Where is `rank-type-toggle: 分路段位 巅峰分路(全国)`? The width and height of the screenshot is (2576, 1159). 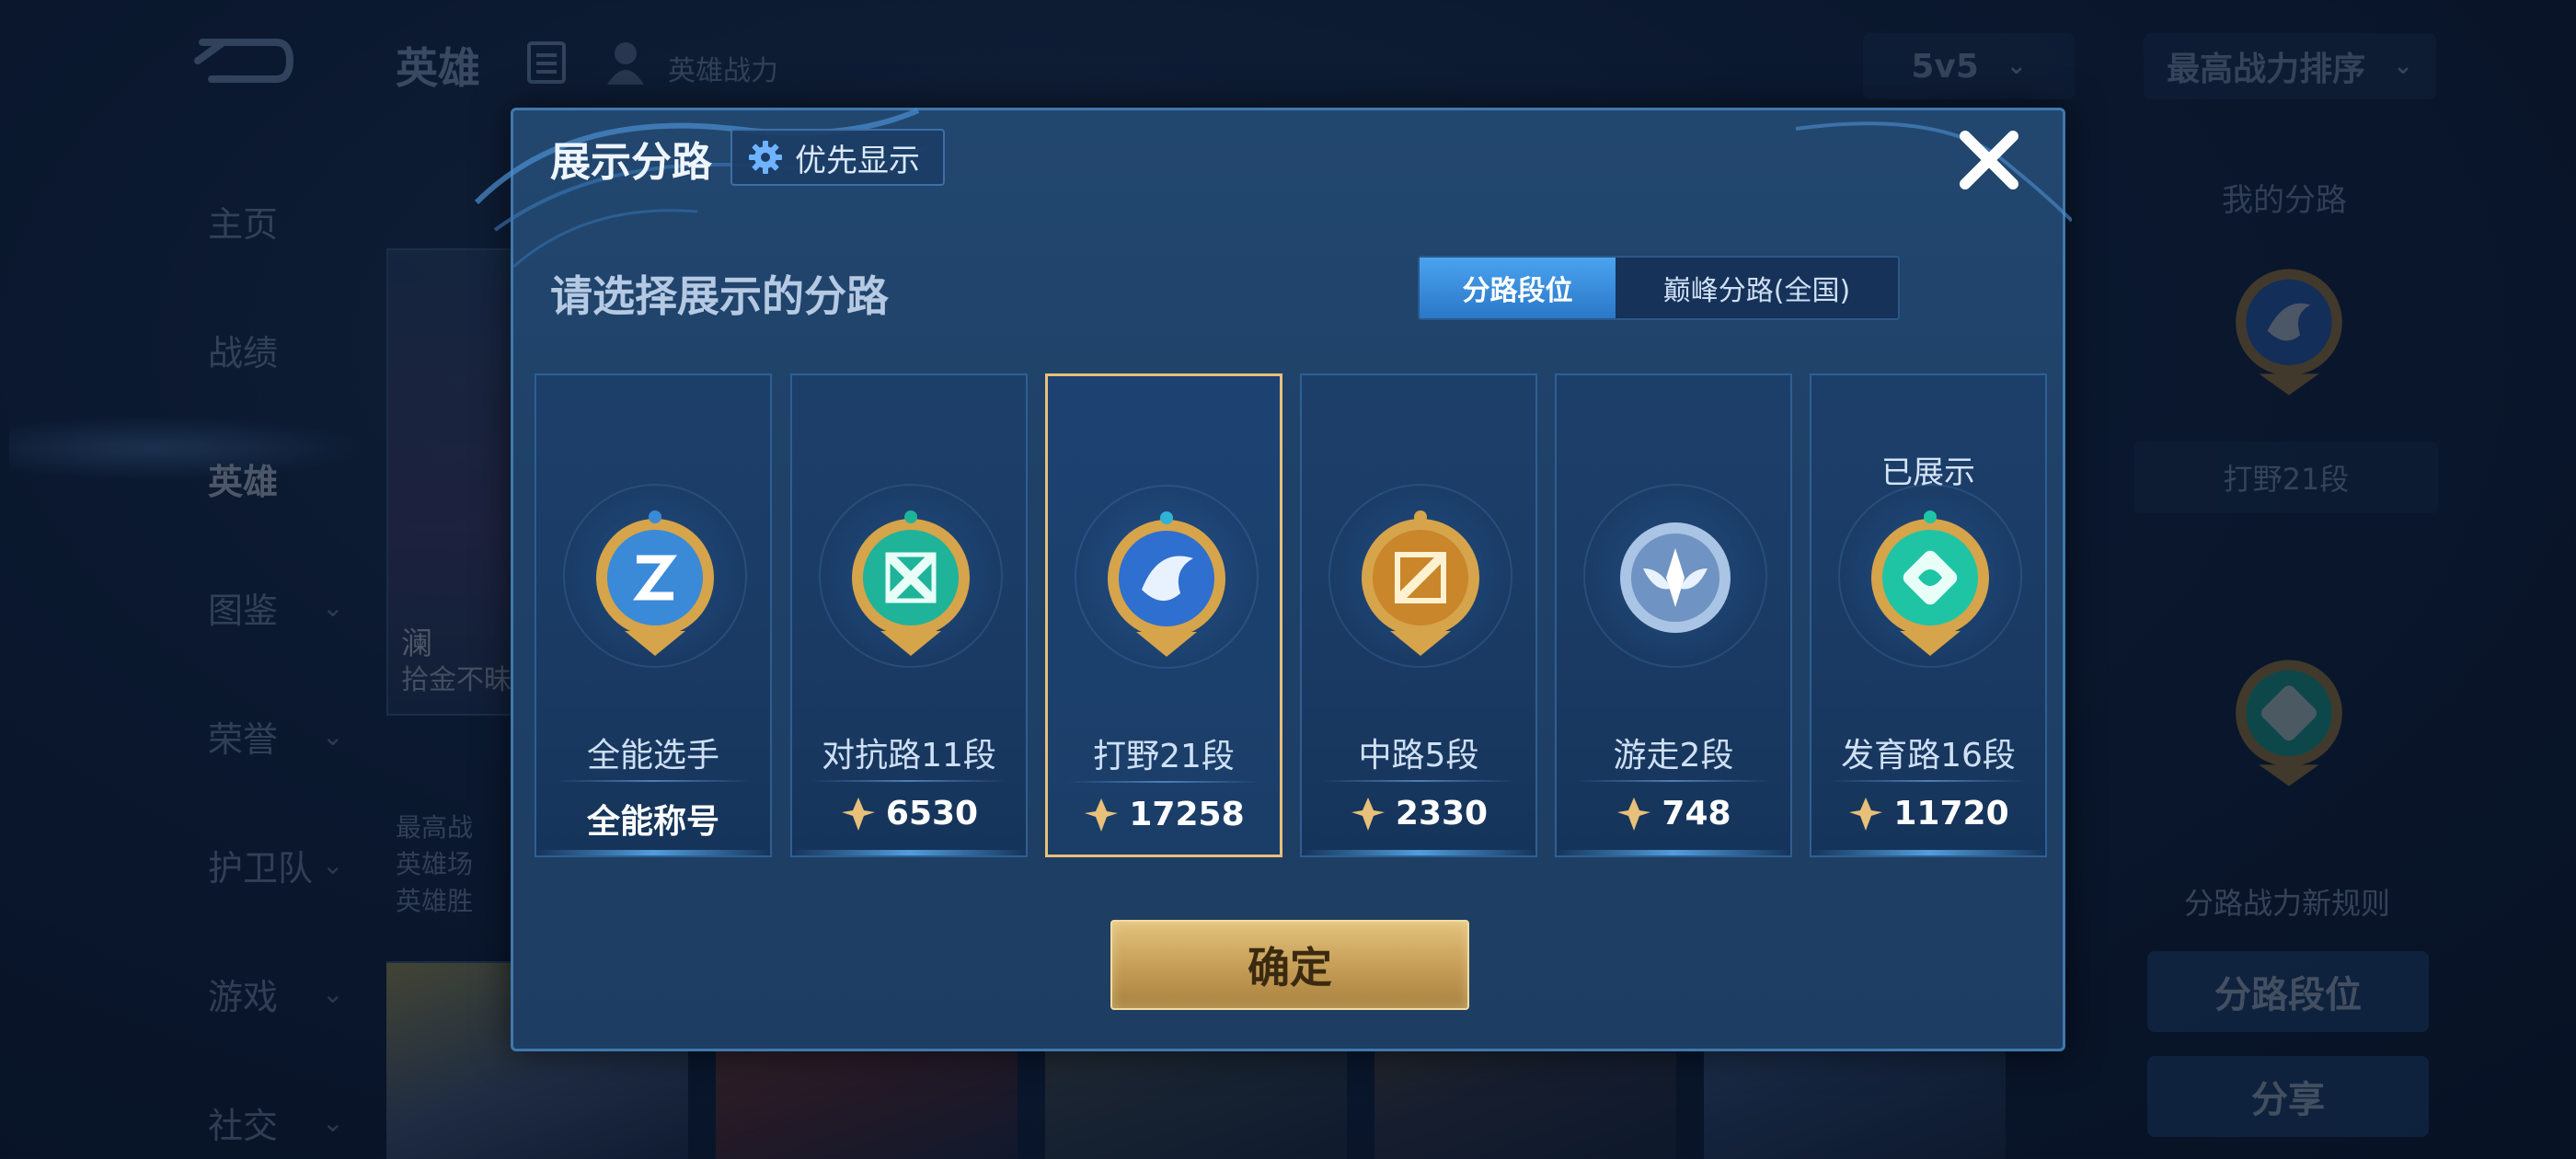 rank-type-toggle: 分路段位 巅峰分路(全国) is located at coordinates (1659, 288).